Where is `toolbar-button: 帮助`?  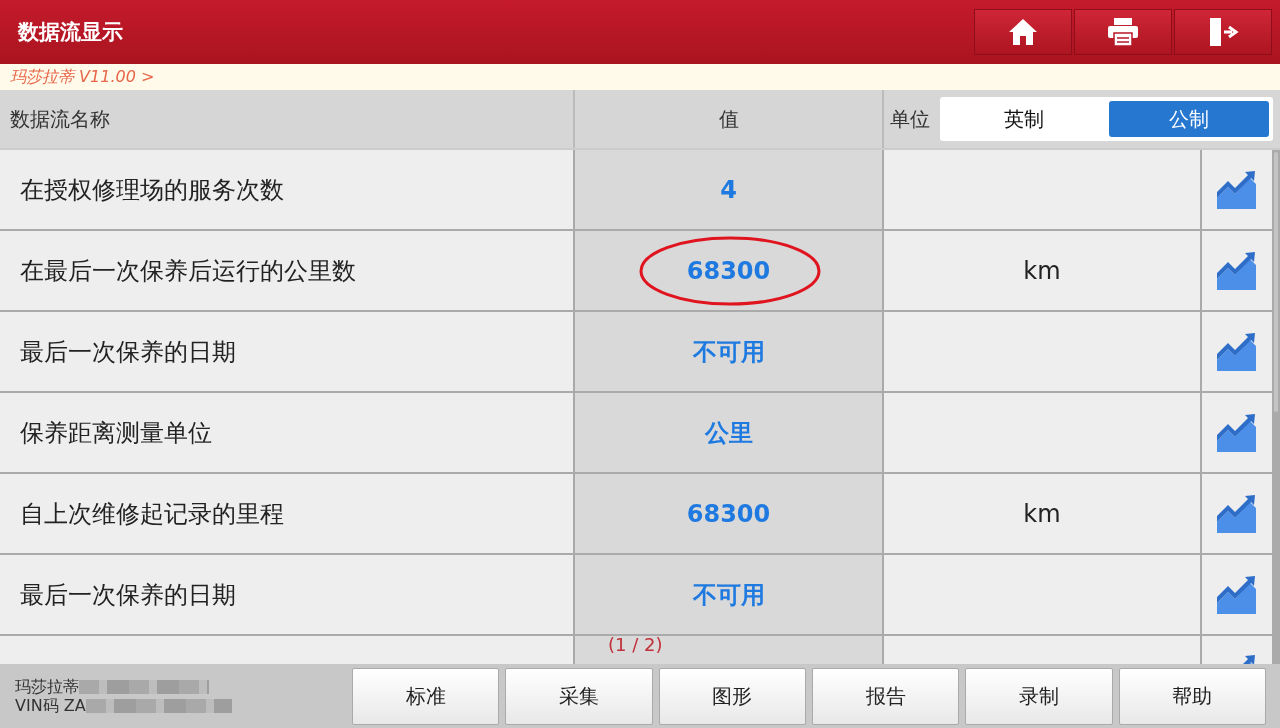
toolbar-button: 帮助 is located at coordinates (1192, 696).